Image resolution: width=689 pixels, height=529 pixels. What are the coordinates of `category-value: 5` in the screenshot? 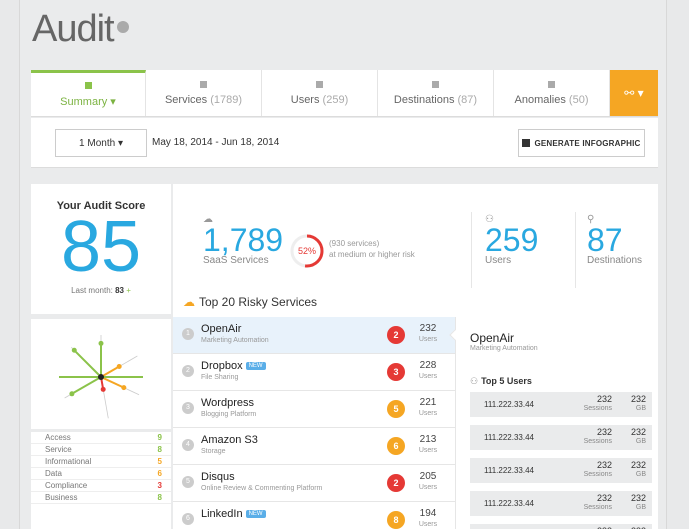 It's located at (159, 461).